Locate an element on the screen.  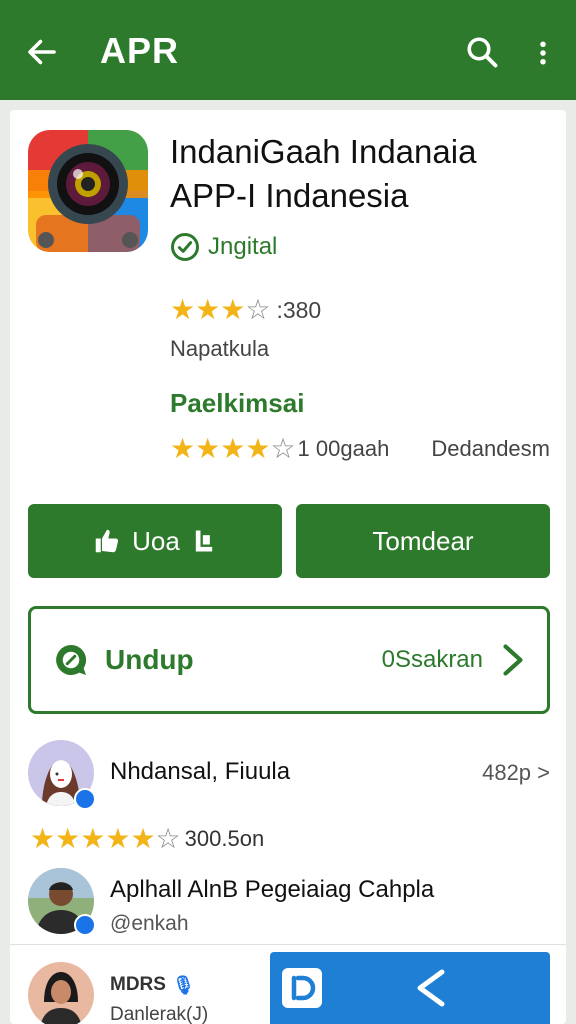
verified-developer: Jngital is located at coordinates (223, 247).